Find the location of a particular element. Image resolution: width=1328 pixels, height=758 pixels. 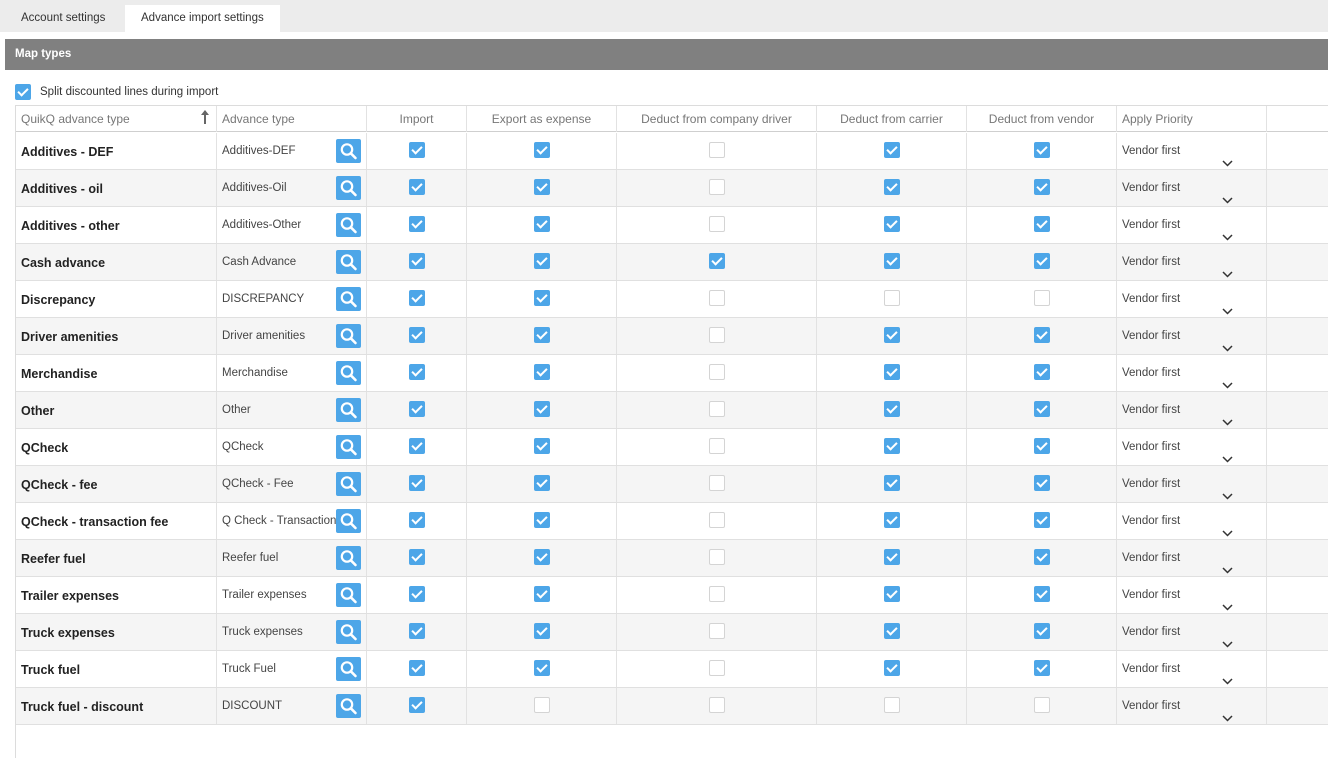

column-header-export-as-expense: Export as expense is located at coordinates (542, 119).